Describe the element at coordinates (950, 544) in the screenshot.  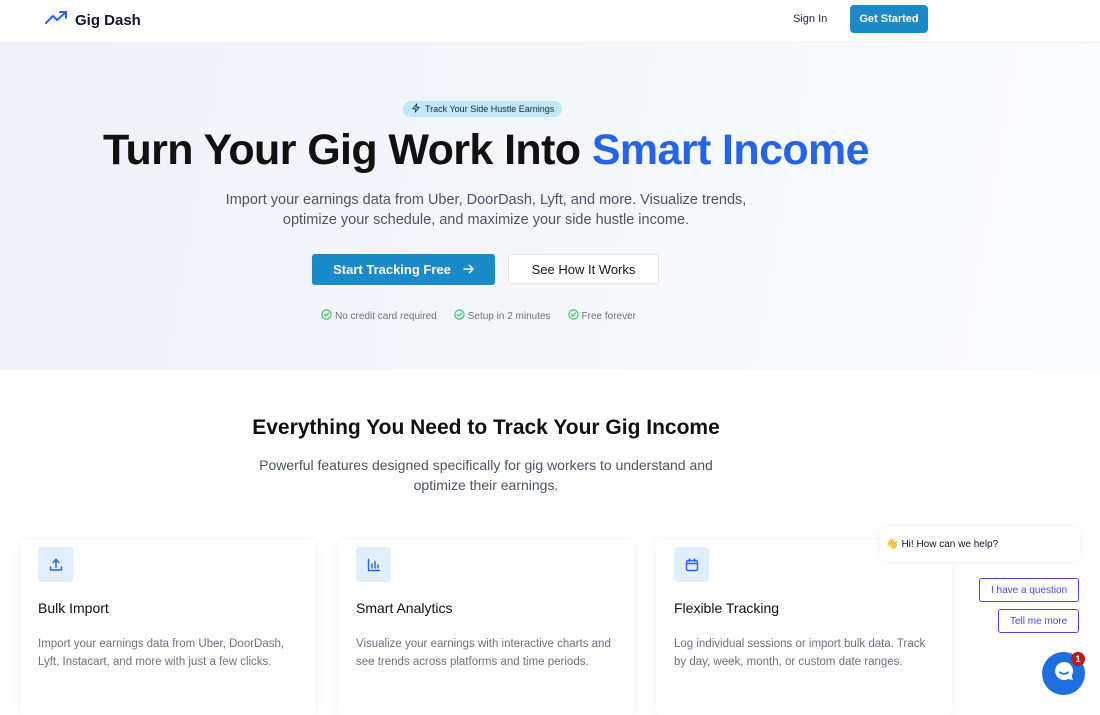
I see `chat-greeting-text: Hi! How can we help?` at that location.